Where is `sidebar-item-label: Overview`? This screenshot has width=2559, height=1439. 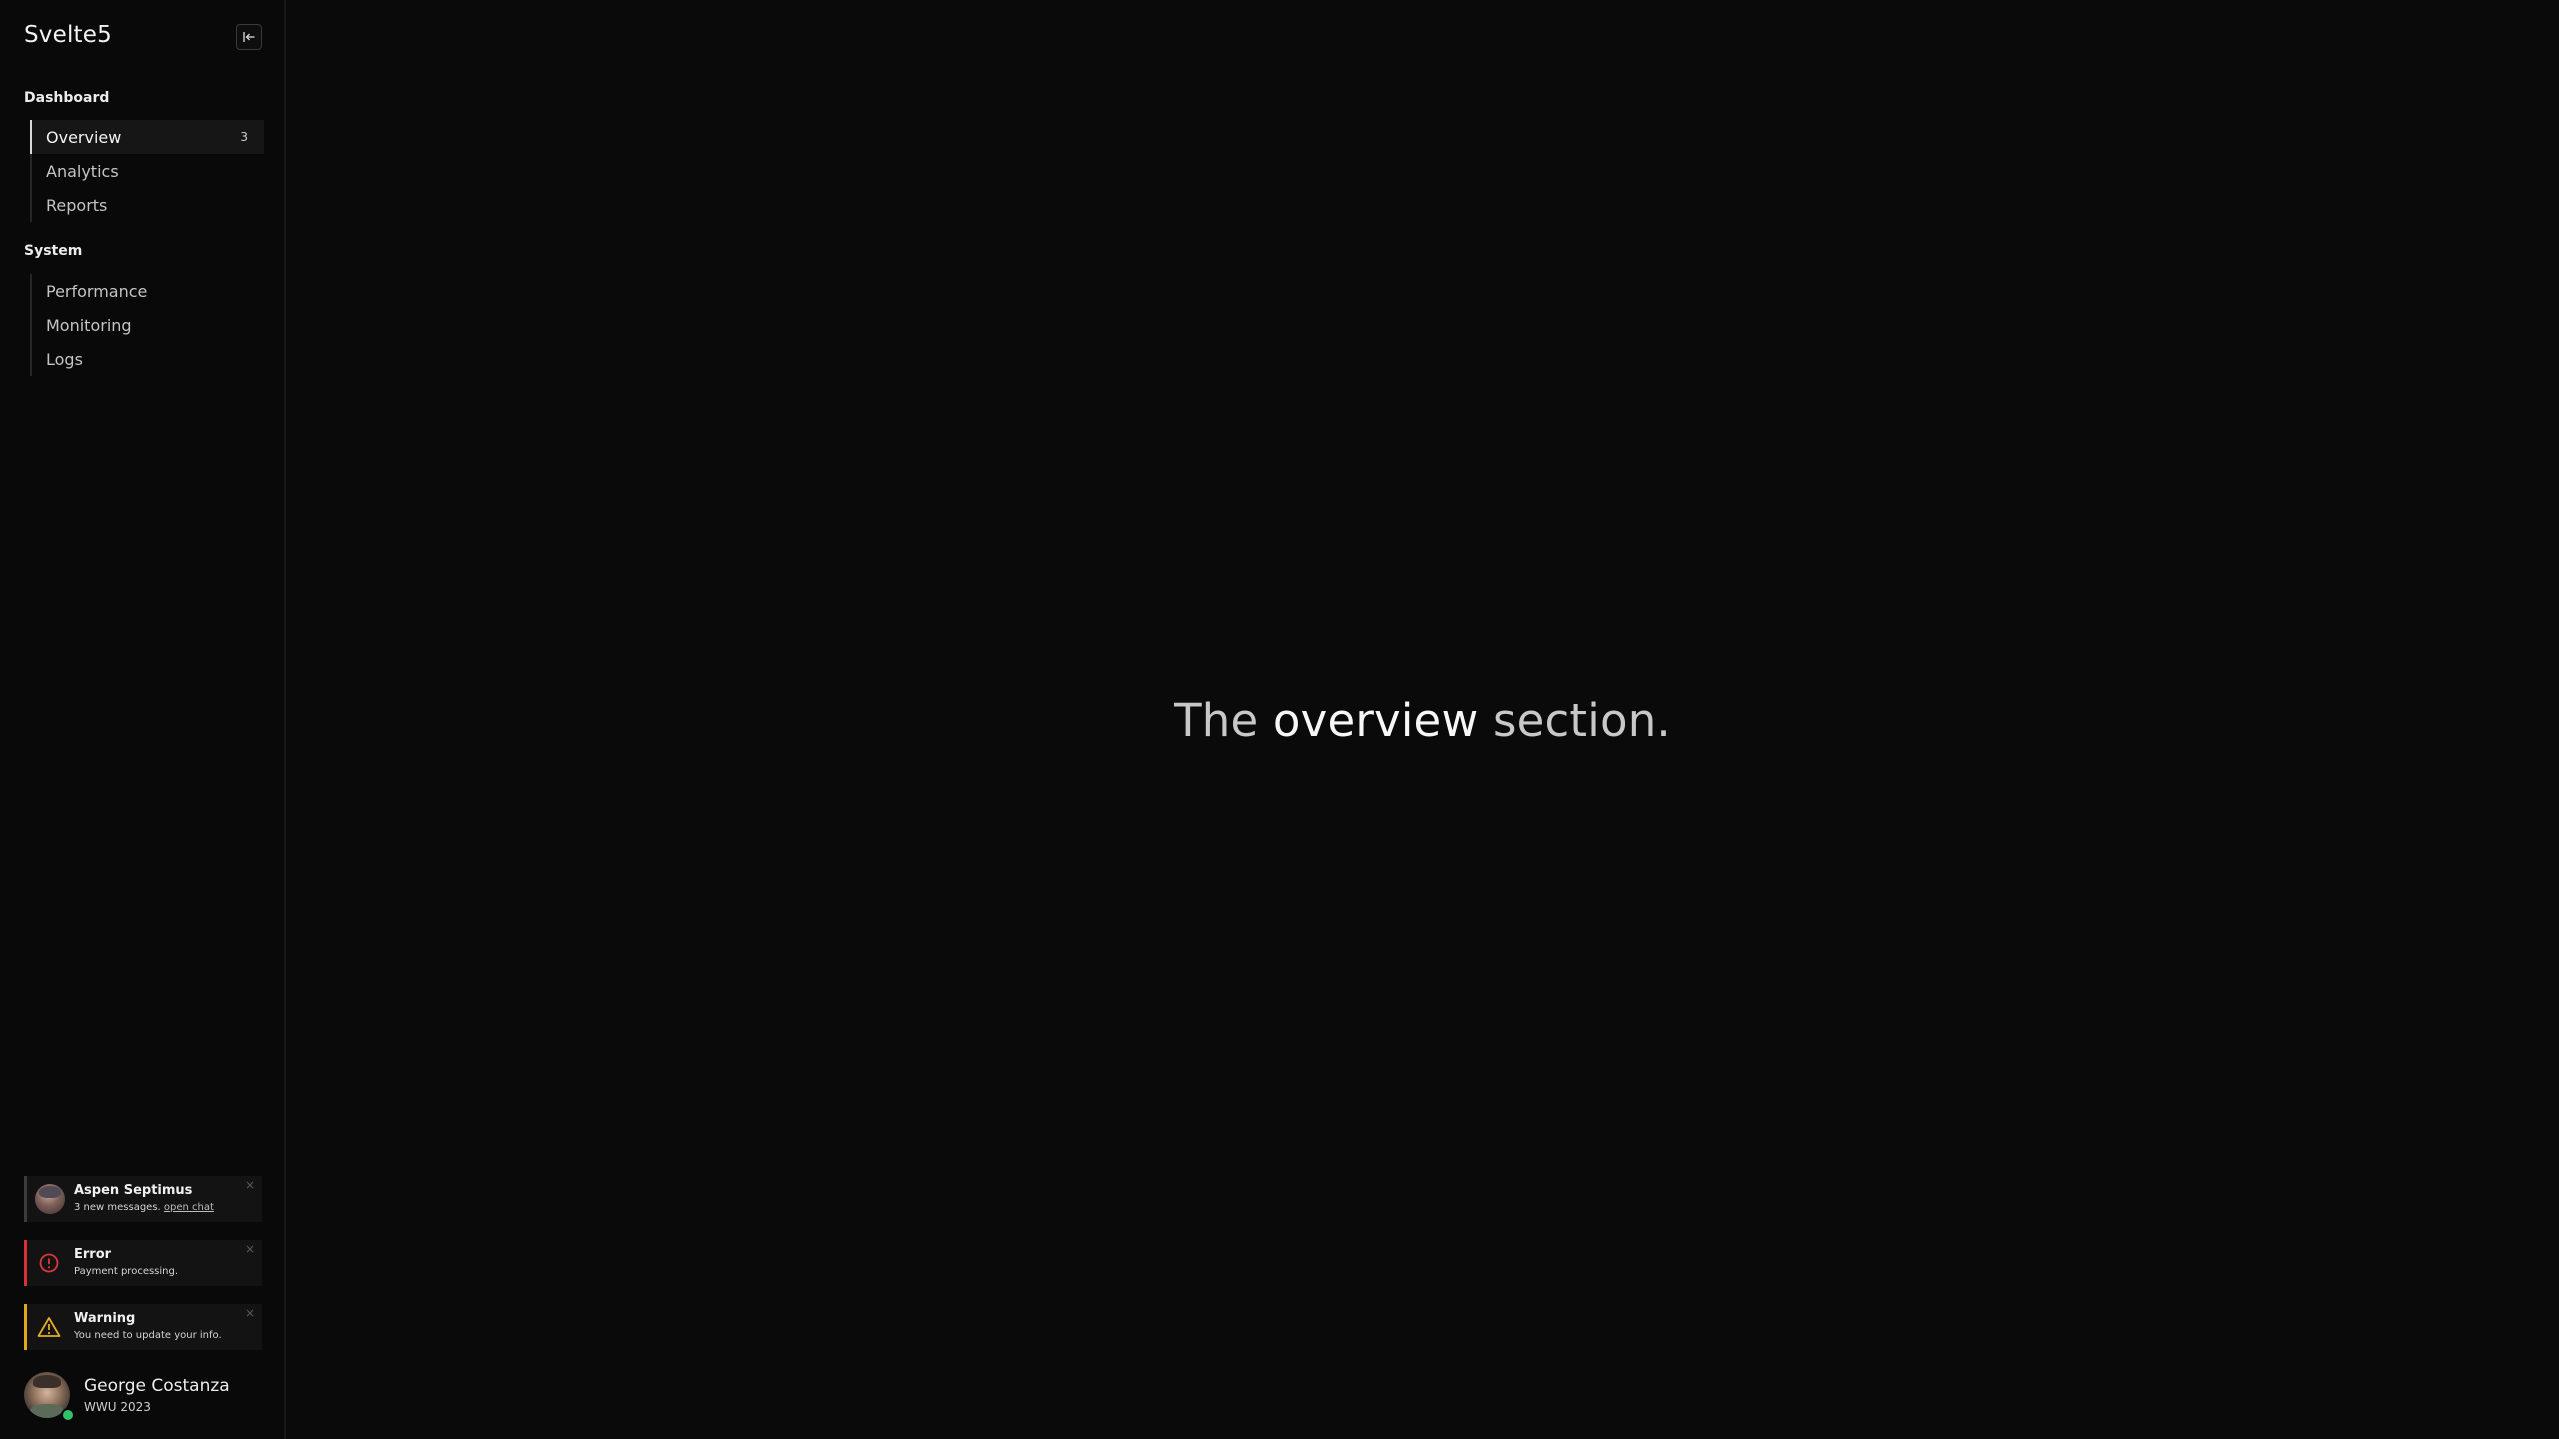
sidebar-item-label: Overview is located at coordinates (84, 137).